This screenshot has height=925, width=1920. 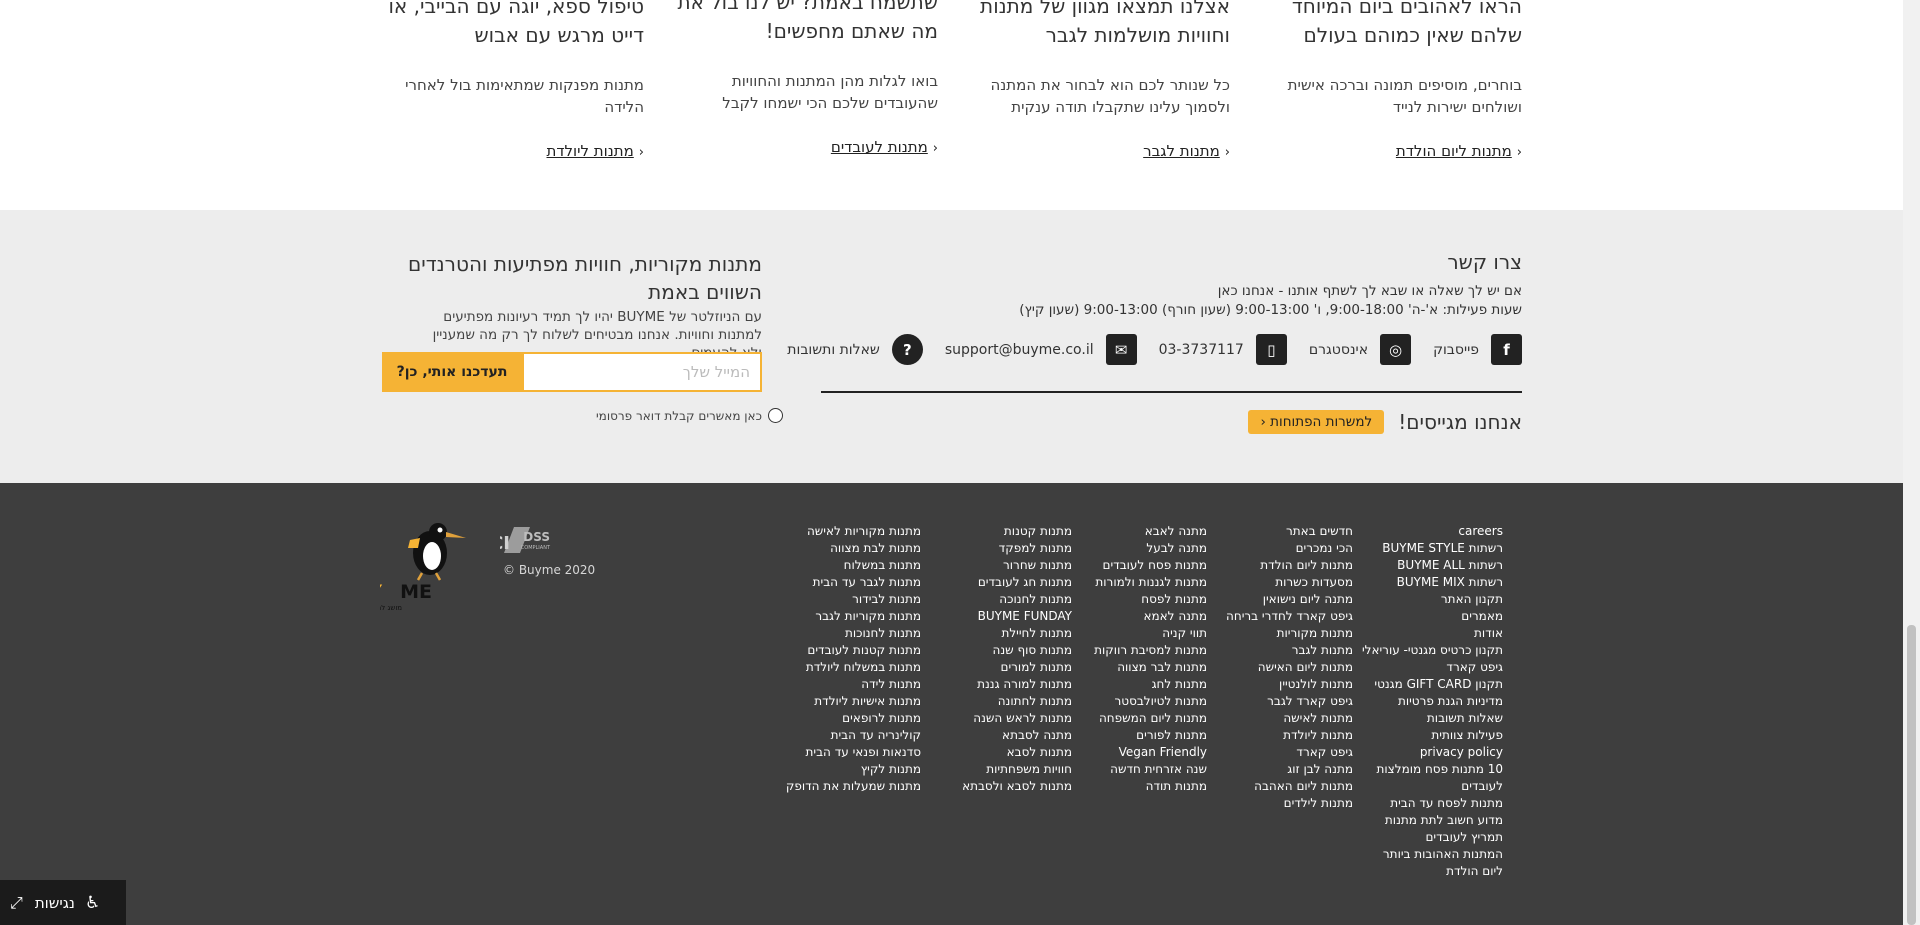 What do you see at coordinates (1186, 151) in the screenshot?
I see `card-link-men: ‹ מתנות לגבר` at bounding box center [1186, 151].